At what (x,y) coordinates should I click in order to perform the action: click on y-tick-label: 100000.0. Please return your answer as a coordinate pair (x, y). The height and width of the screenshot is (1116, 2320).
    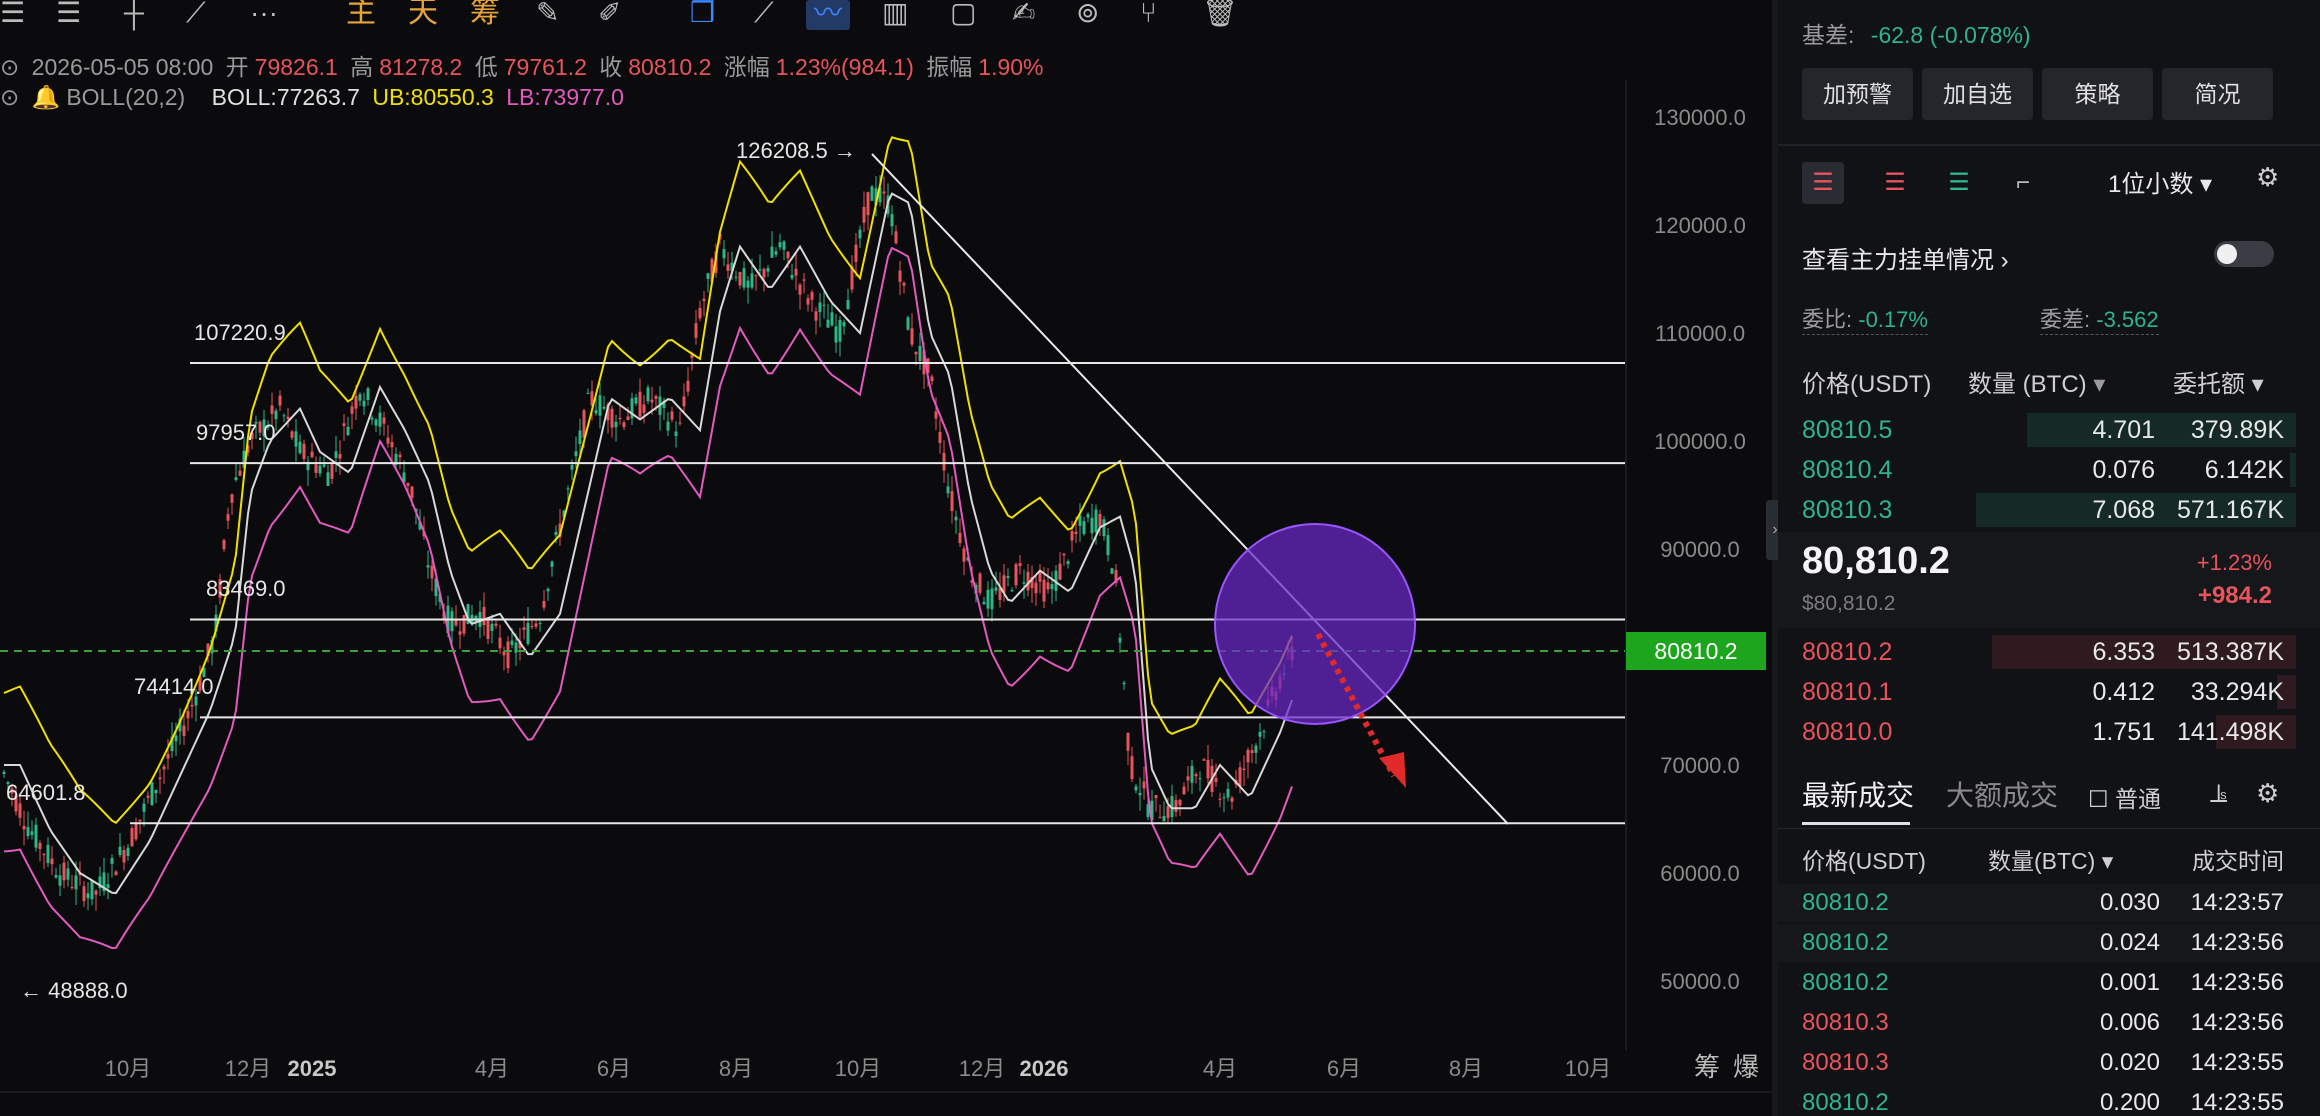
    Looking at the image, I should click on (1700, 441).